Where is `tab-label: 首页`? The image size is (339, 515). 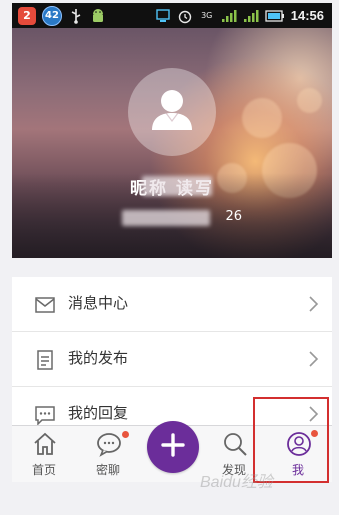 tab-label: 首页 is located at coordinates (43, 470).